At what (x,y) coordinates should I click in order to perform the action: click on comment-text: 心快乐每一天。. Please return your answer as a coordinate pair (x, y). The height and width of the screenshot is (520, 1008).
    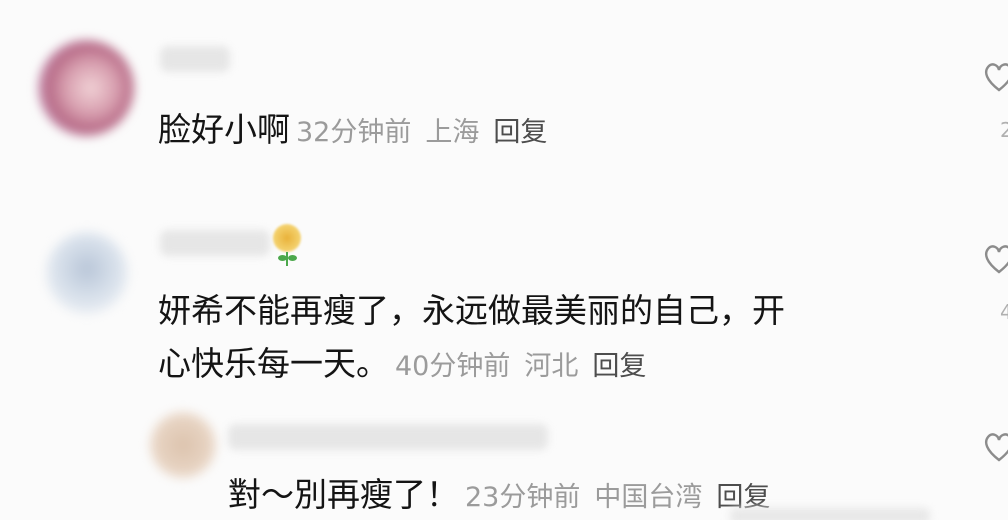
    Looking at the image, I should click on (273, 363).